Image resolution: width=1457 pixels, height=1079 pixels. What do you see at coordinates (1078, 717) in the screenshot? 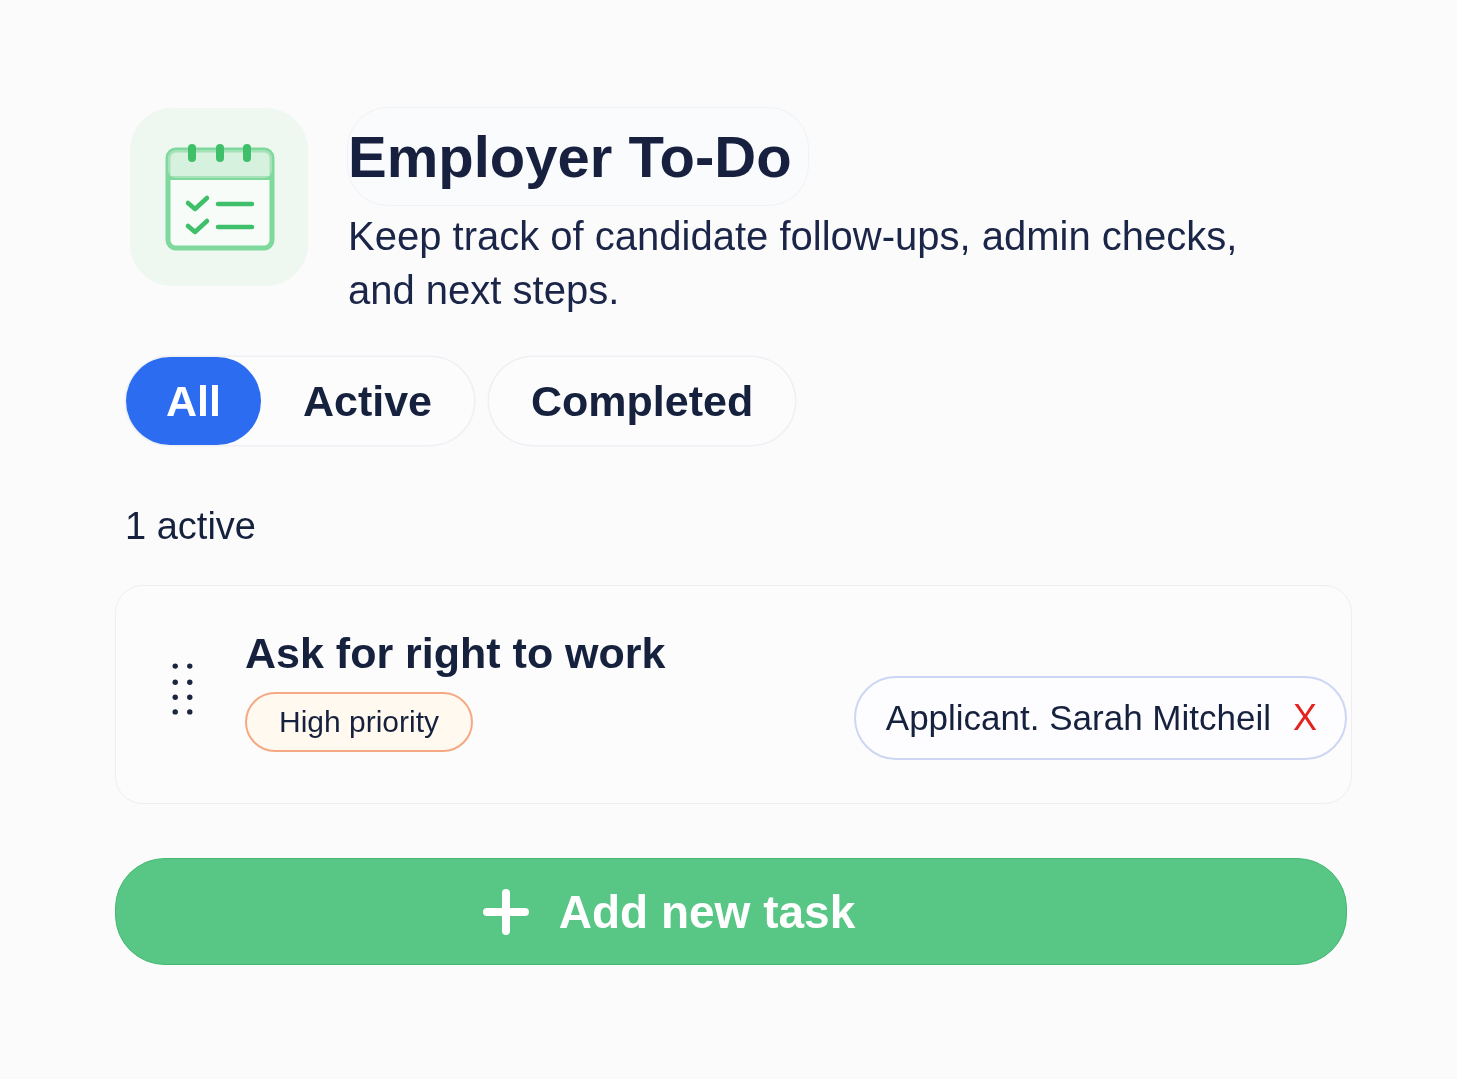
I see `assignee-name: Applicant. Sarah Mitcheil` at bounding box center [1078, 717].